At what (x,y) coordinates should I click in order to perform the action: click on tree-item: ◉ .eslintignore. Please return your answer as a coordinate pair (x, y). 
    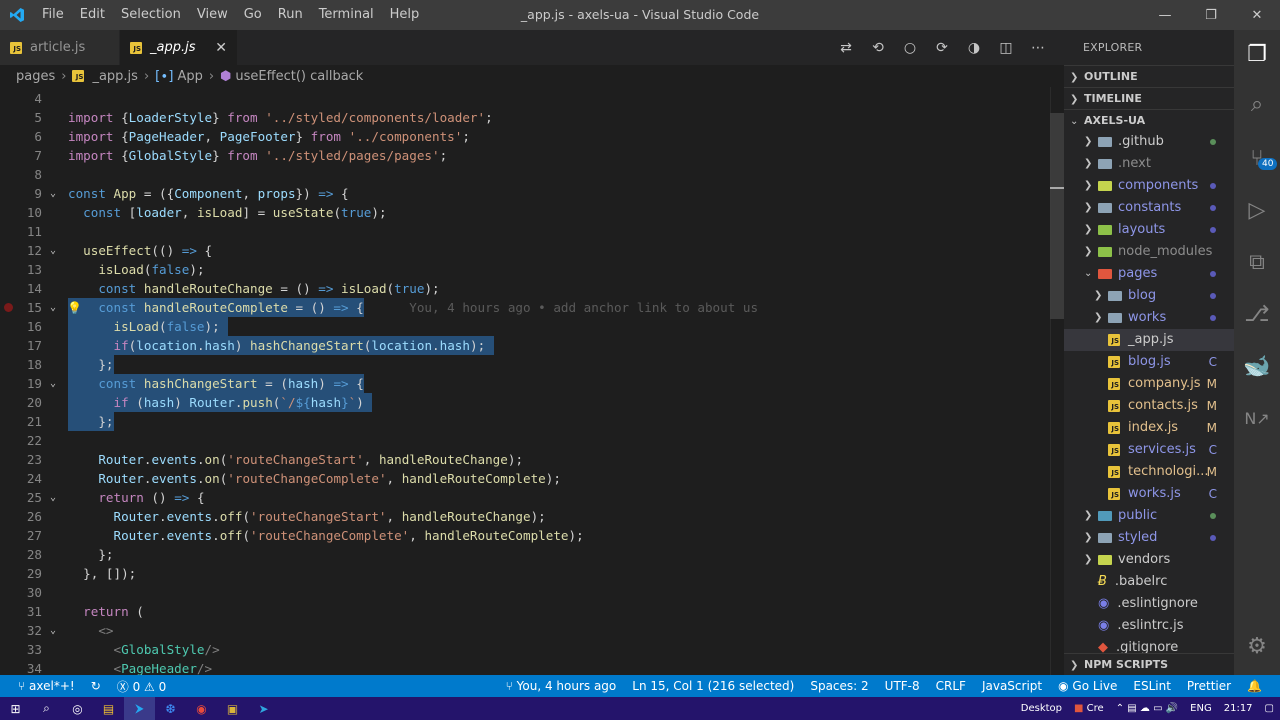
    Looking at the image, I should click on (1149, 604).